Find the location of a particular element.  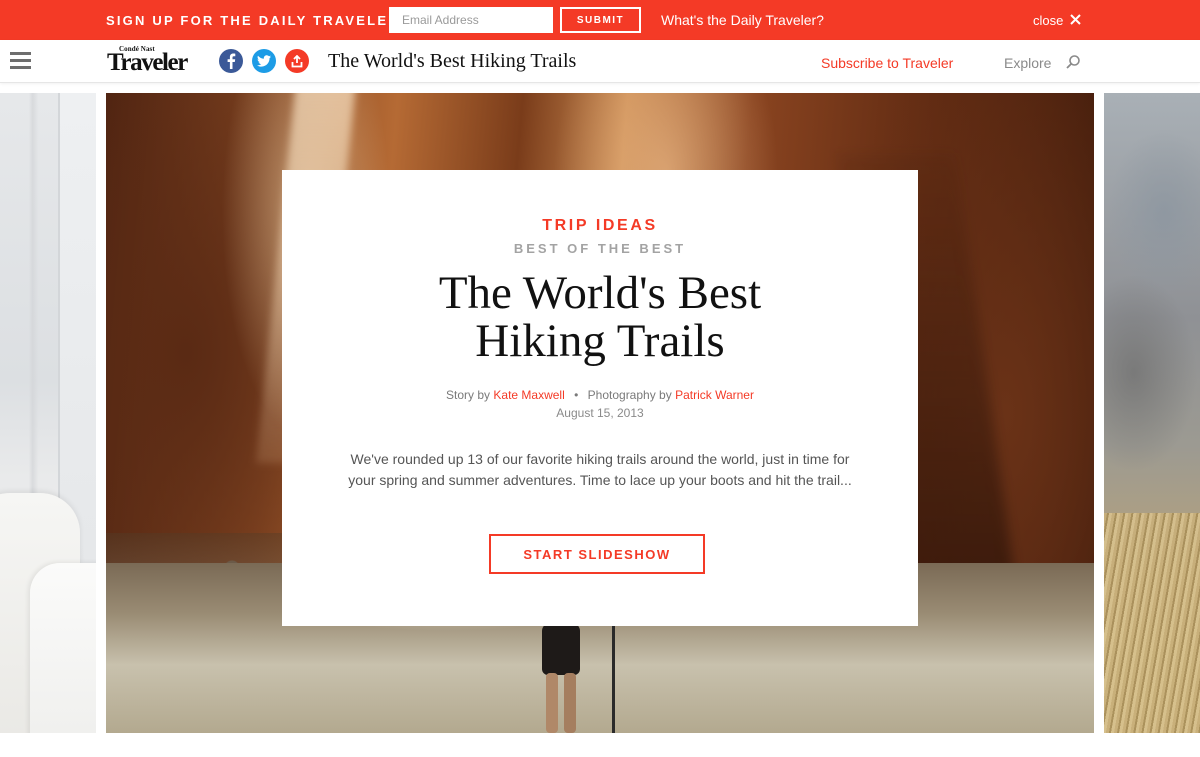

category-label: Trip Ideas is located at coordinates (600, 226).